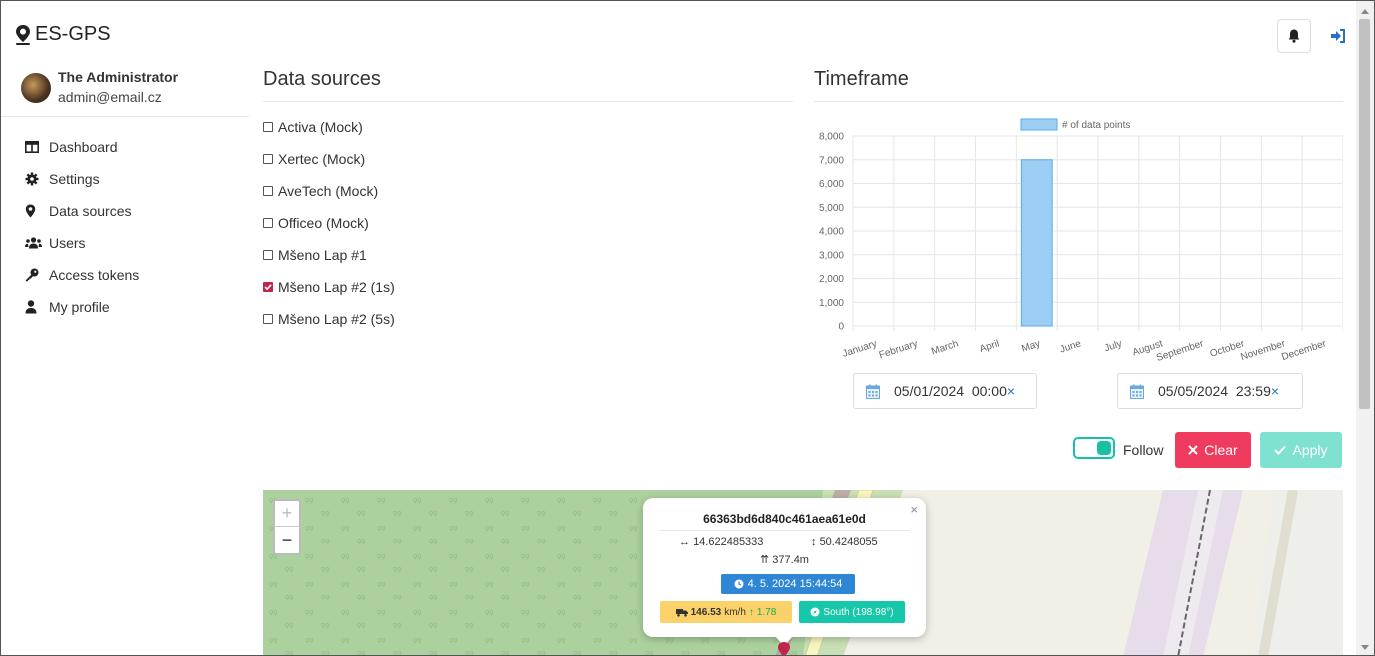 Image resolution: width=1375 pixels, height=656 pixels. Describe the element at coordinates (1364, 214) in the screenshot. I see `scroll-thumb` at that location.